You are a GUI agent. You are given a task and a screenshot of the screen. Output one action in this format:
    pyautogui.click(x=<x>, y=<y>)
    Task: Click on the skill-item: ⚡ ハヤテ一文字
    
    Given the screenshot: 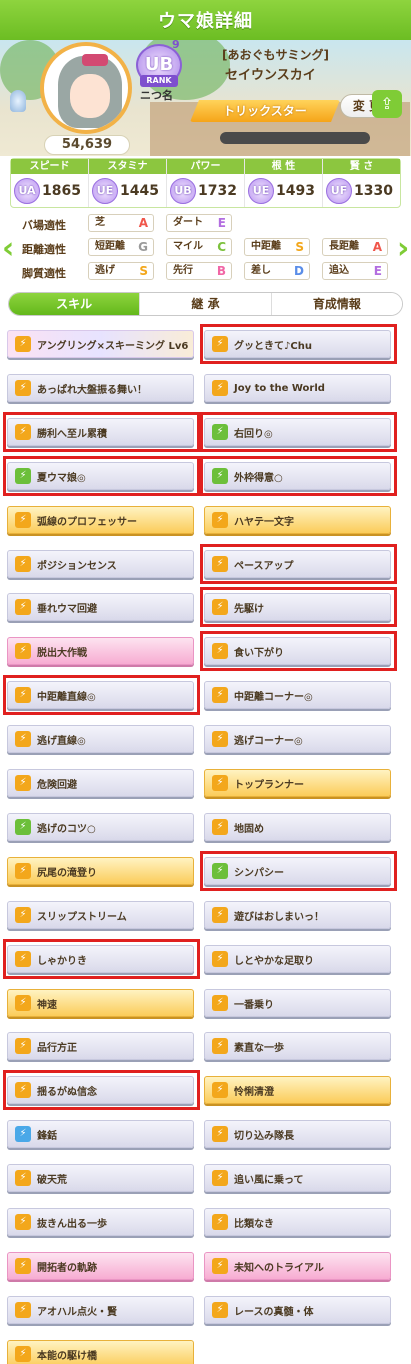 What is the action you would take?
    pyautogui.click(x=297, y=520)
    